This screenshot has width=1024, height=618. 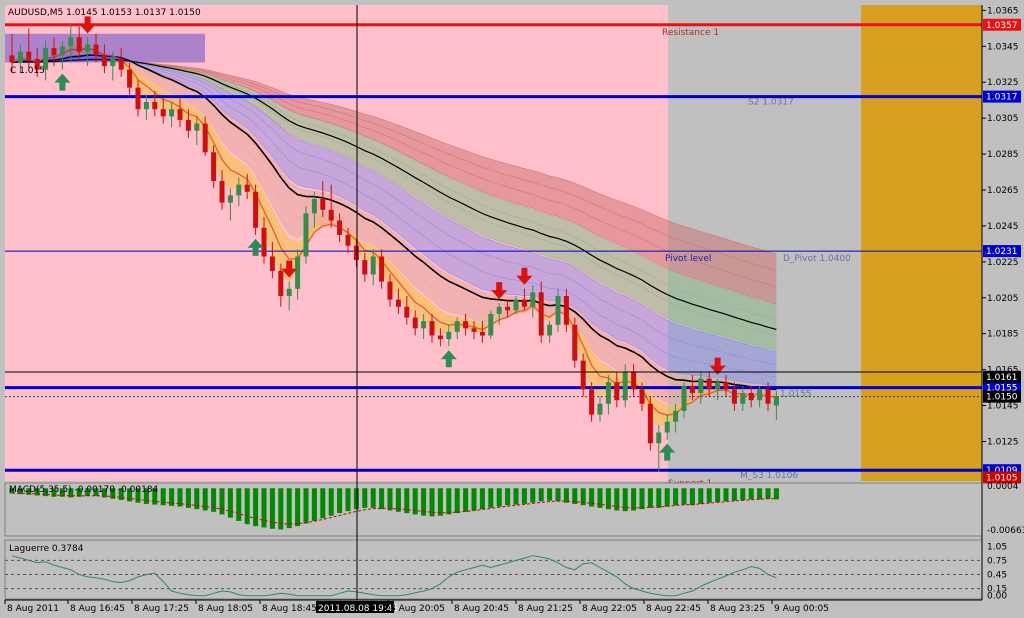 I want to click on macd-panel: MACD(5,35,5) -0.00170 -0.00184, so click(x=493, y=509).